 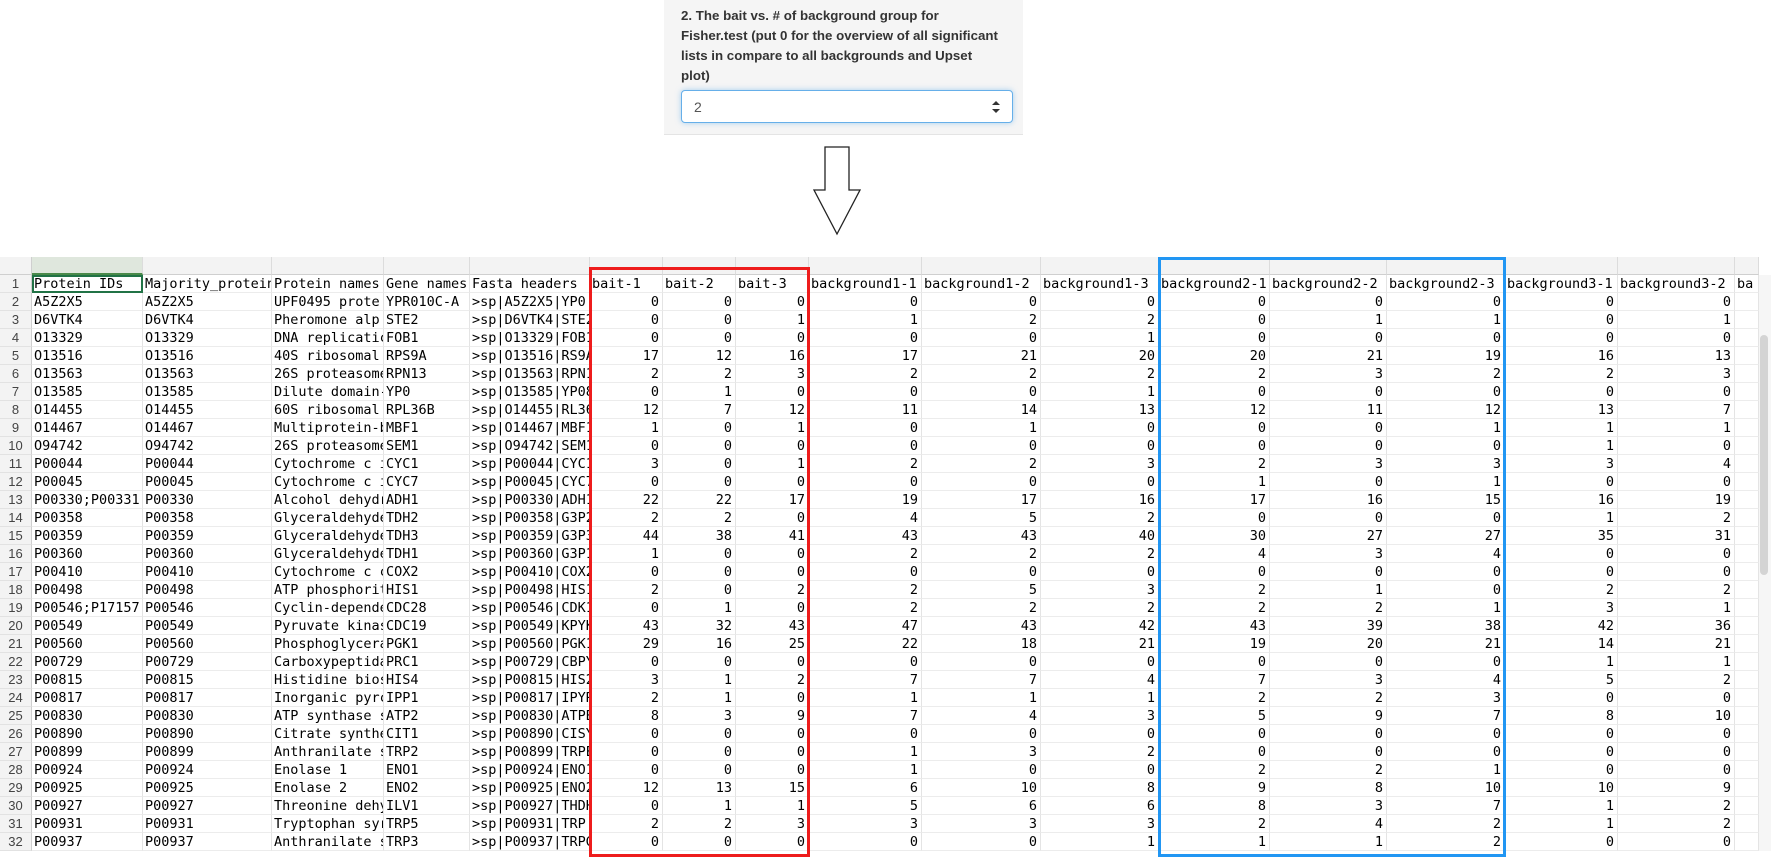 What do you see at coordinates (87, 806) in the screenshot?
I see `data-cell: P00927` at bounding box center [87, 806].